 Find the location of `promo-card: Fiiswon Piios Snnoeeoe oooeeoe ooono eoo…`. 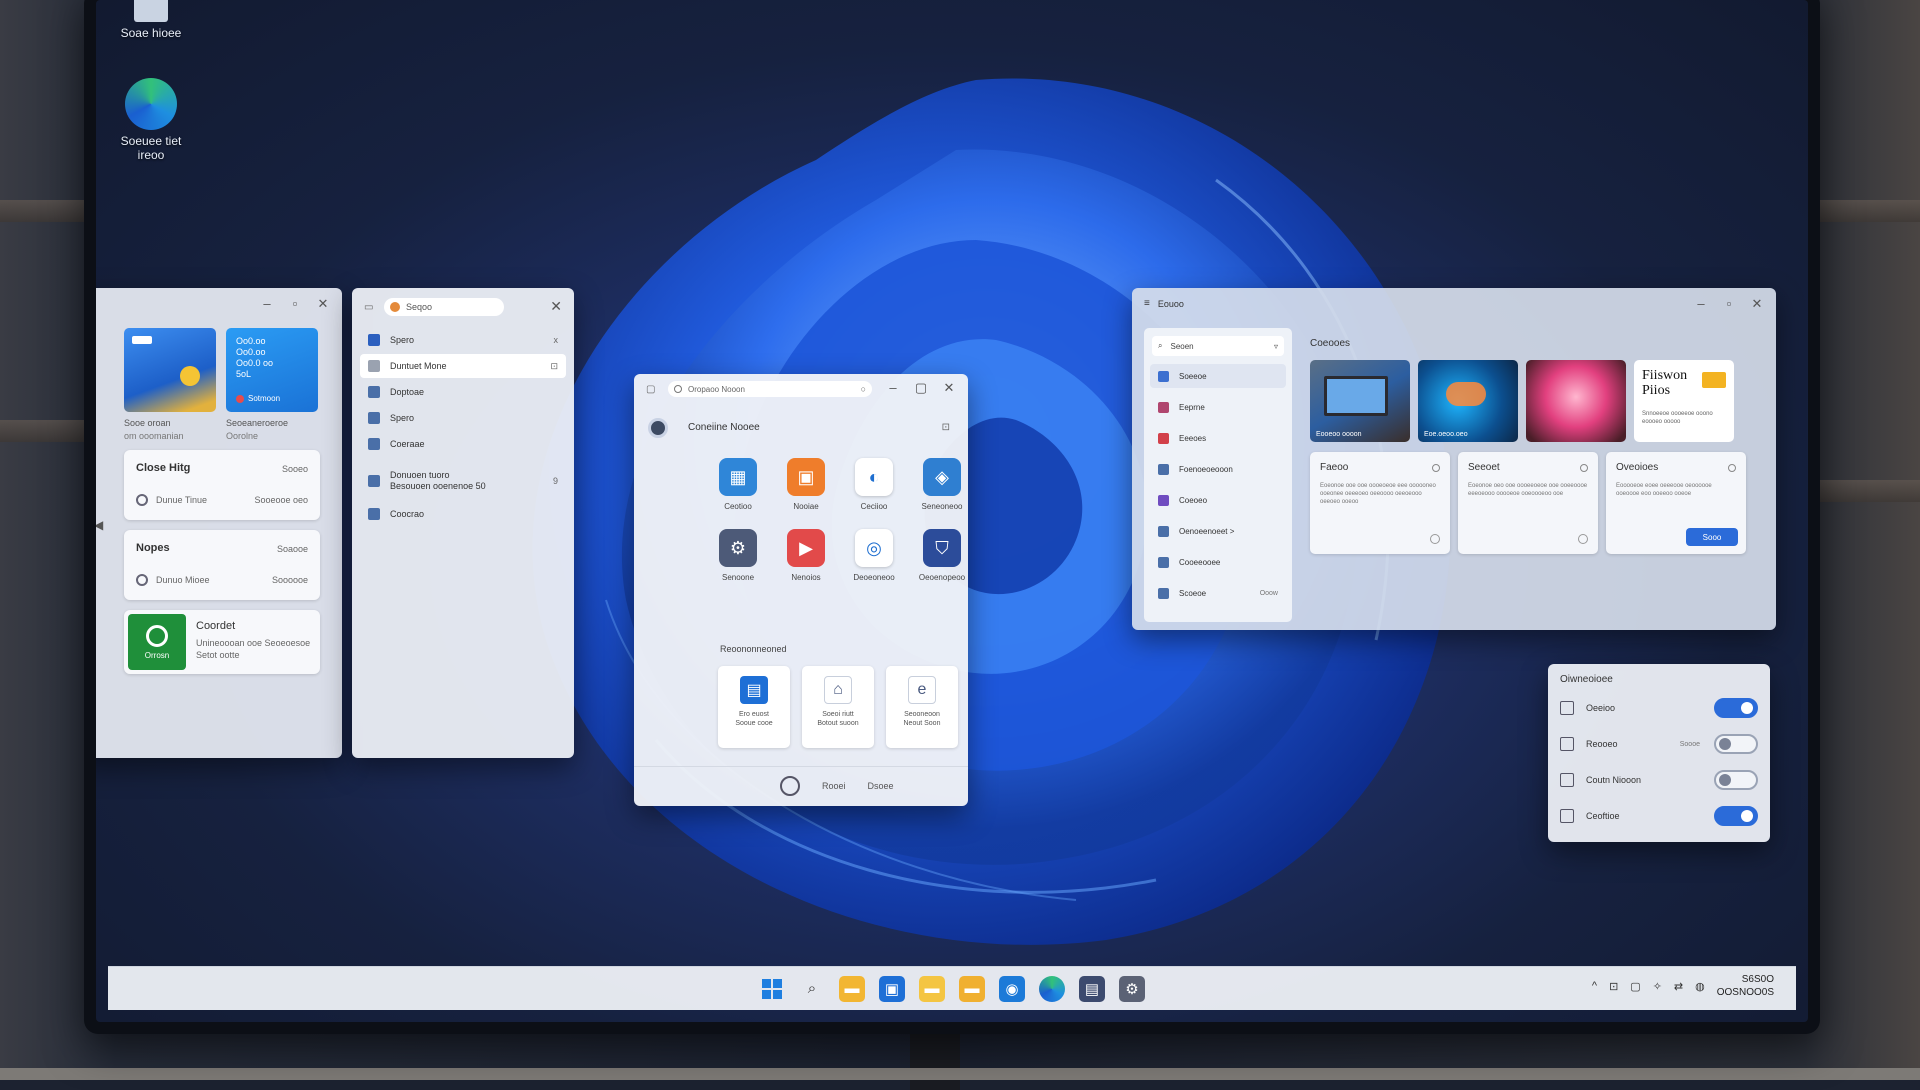

promo-card: Fiiswon Piios Snnoeeoe oooeeoe ooono eoo… is located at coordinates (1684, 401).